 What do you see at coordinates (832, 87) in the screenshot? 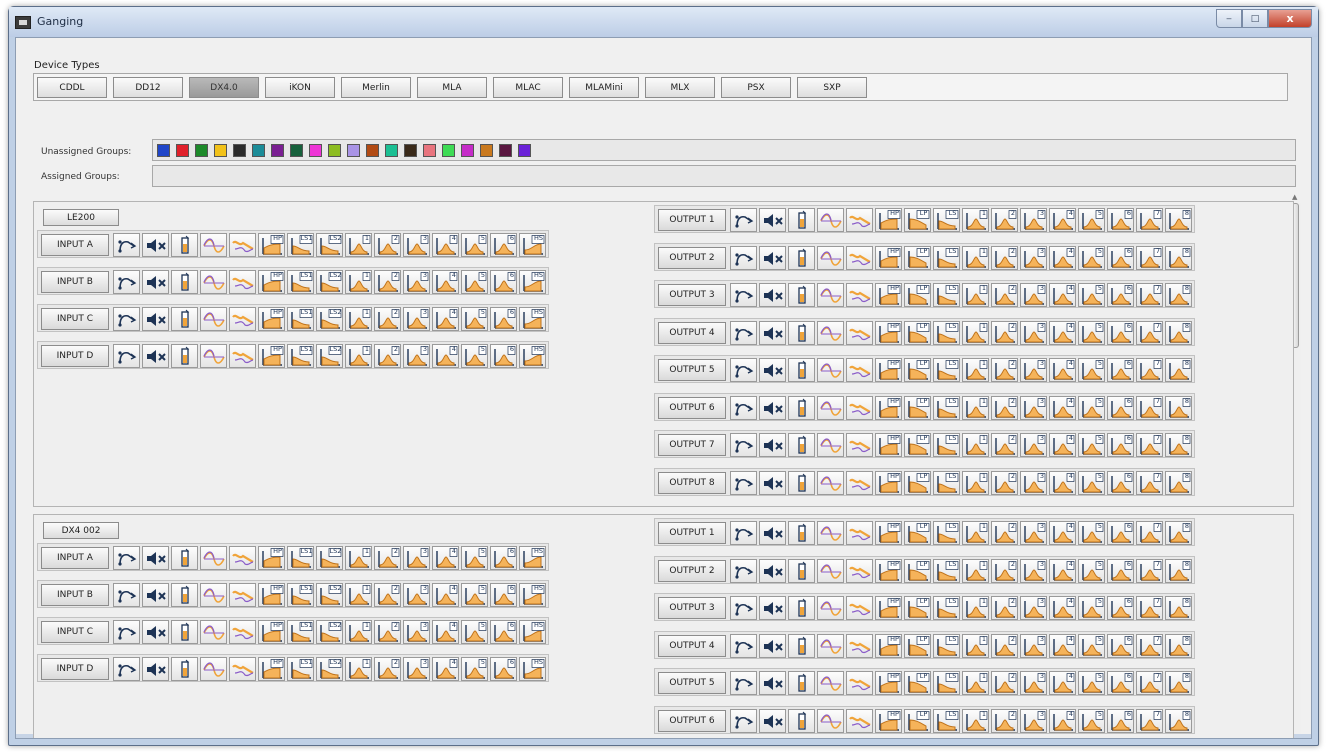
I see `device-type-sxp: SXP` at bounding box center [832, 87].